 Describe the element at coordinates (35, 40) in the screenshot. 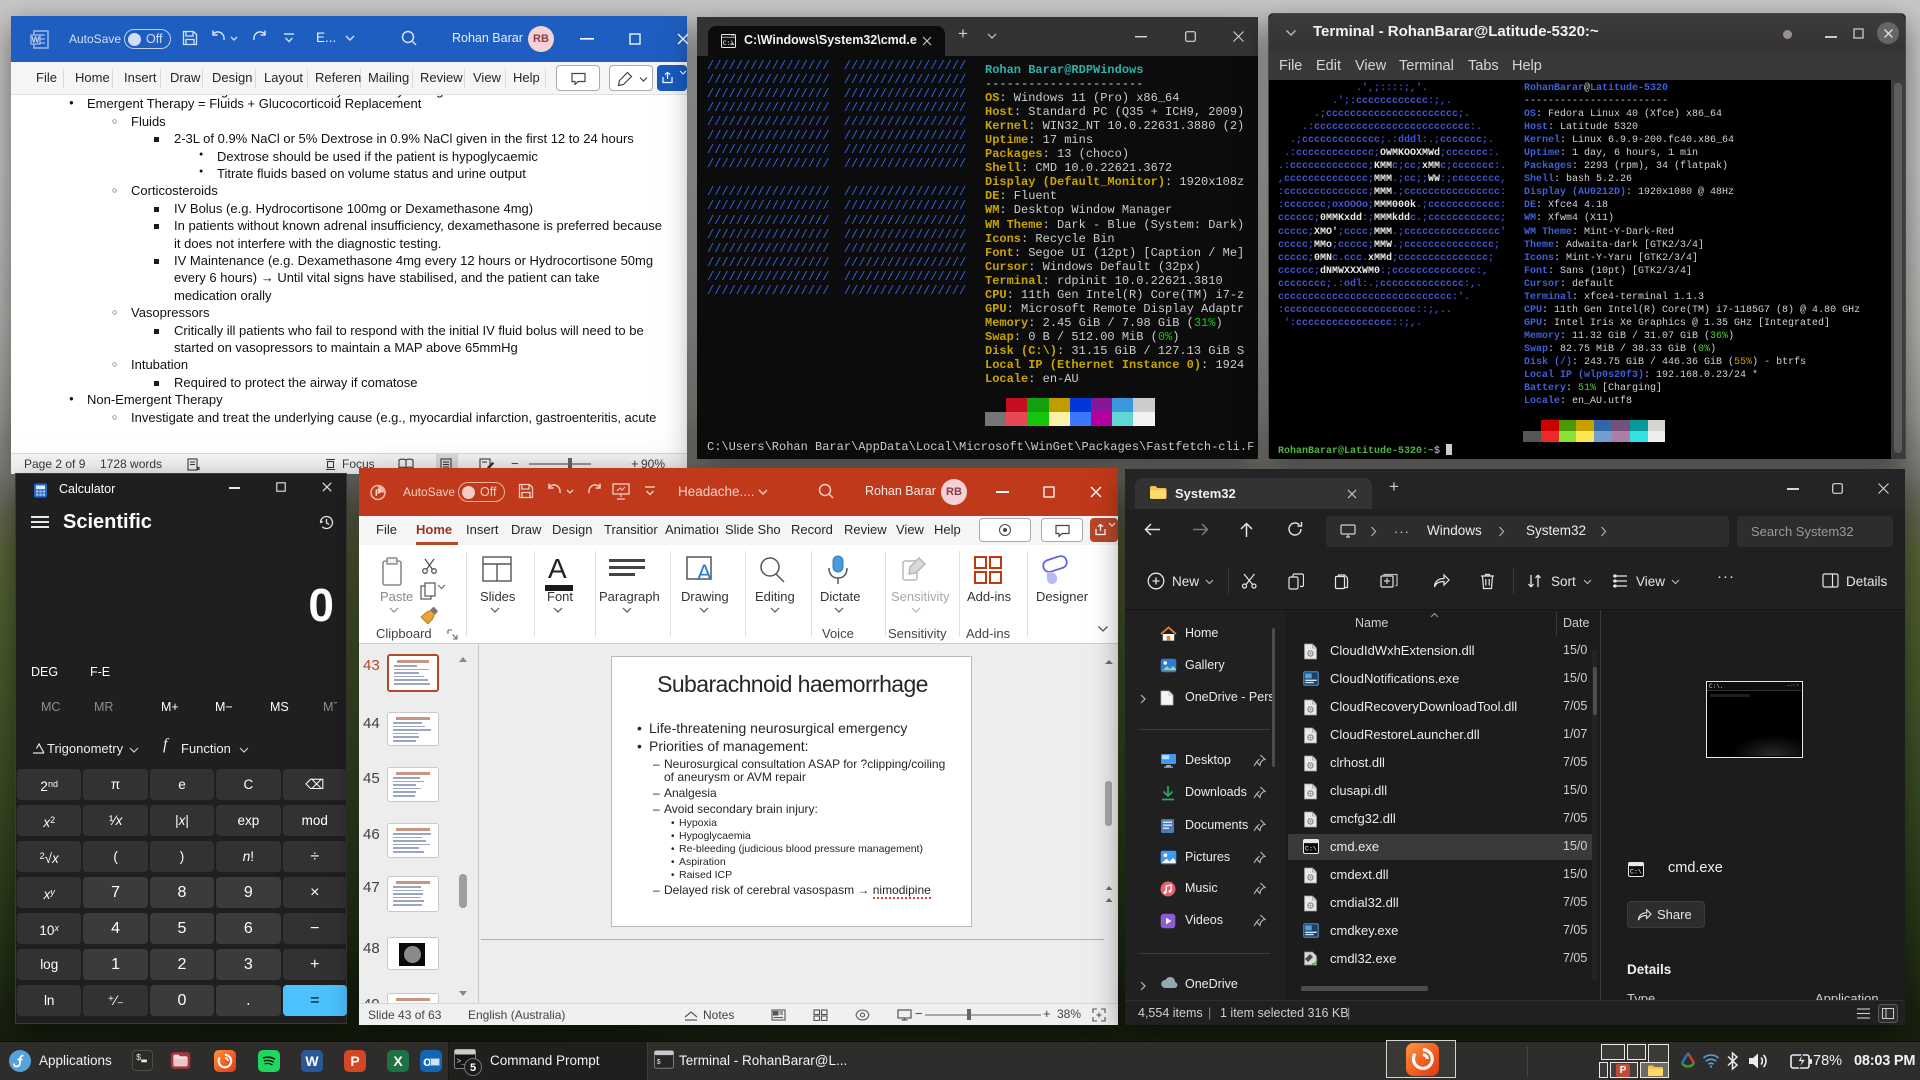

I see `svg-text: W` at that location.